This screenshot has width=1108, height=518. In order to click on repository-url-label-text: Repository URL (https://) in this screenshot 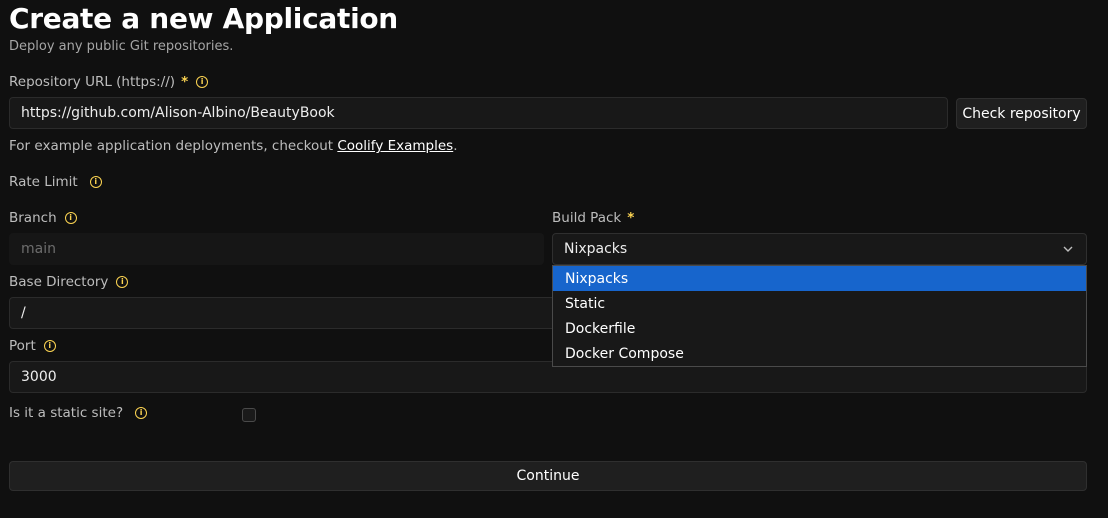, I will do `click(92, 82)`.